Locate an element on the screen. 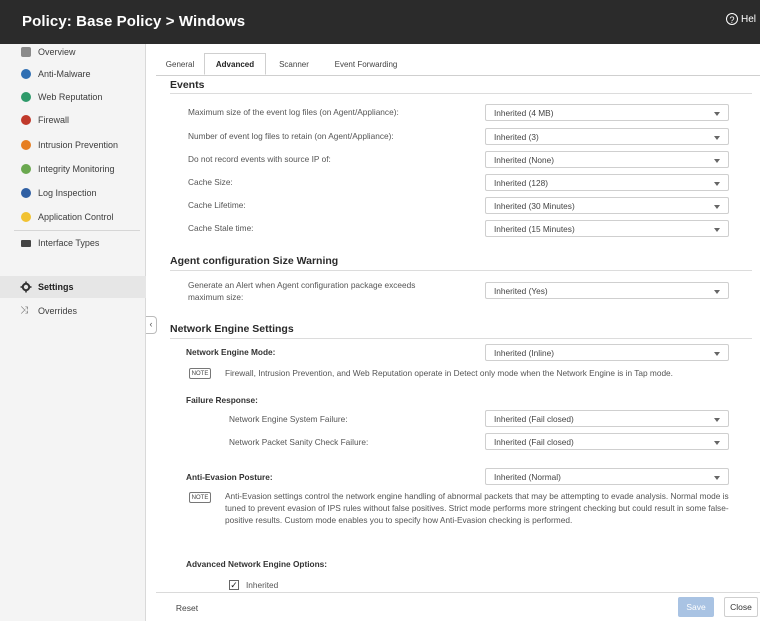  agent-config-label-line2: maximum size: is located at coordinates (216, 297).